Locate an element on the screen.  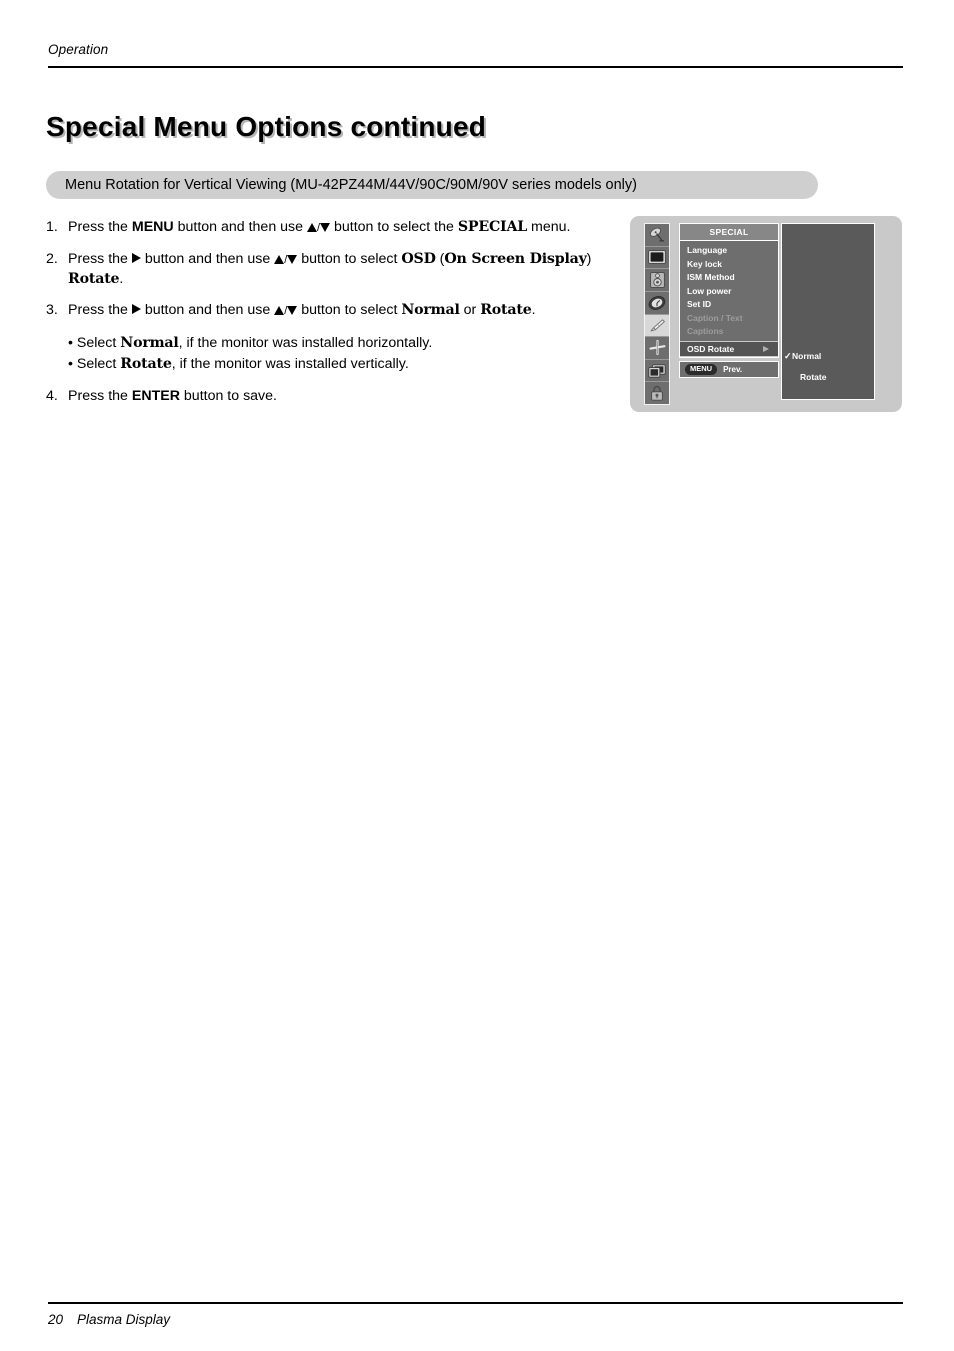
step-2-part6: . is located at coordinates (121, 279).